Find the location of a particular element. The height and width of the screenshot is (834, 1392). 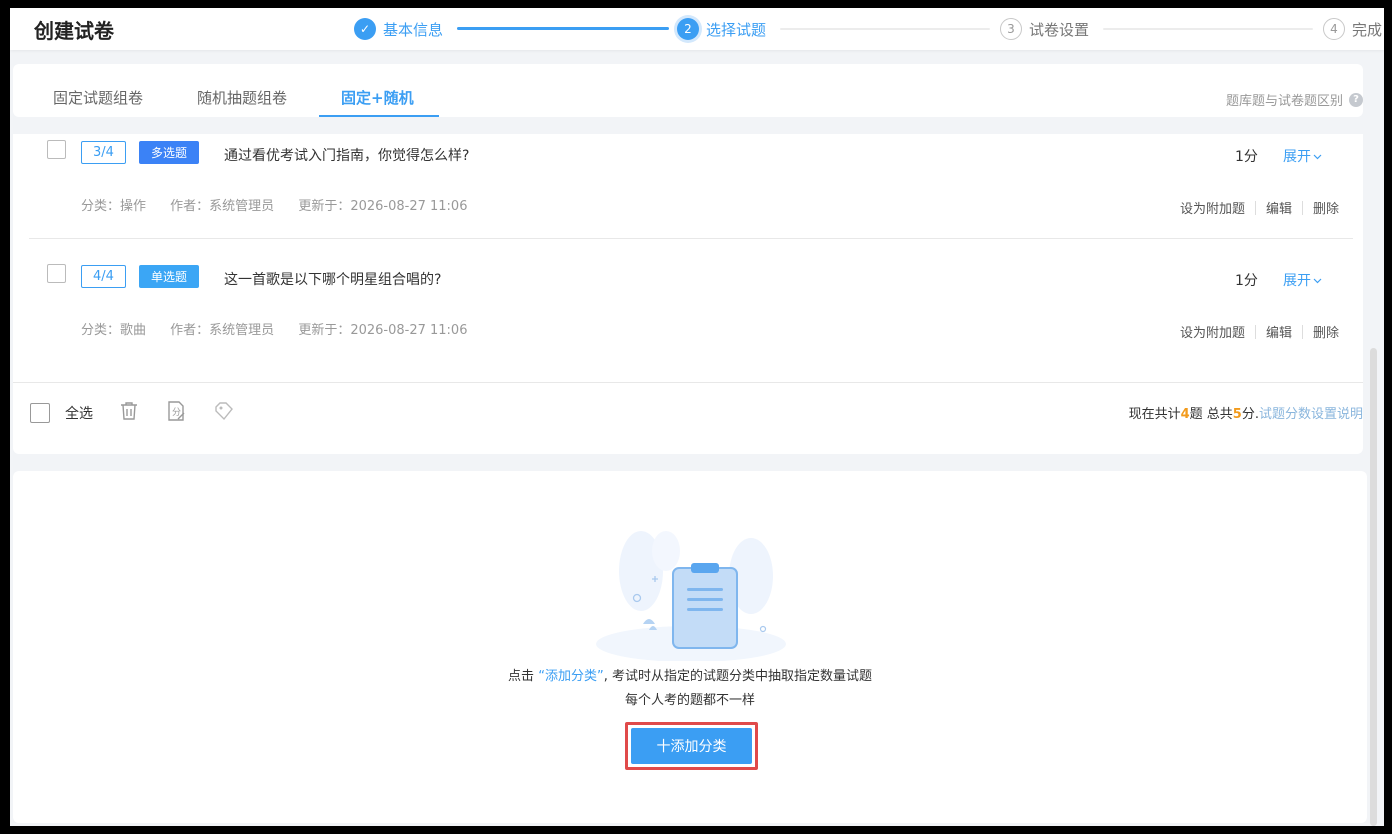

row-divider is located at coordinates (691, 238).